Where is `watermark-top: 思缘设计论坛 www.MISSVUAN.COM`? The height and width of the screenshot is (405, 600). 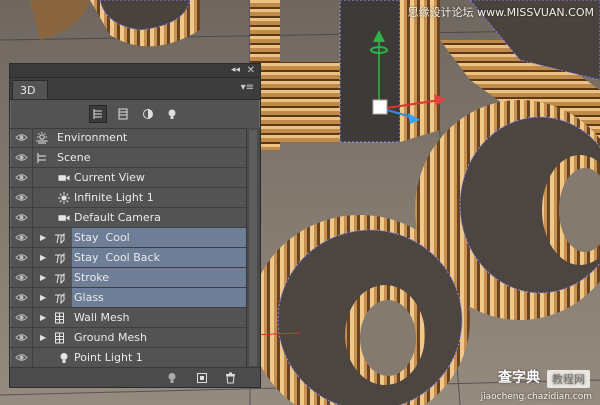
watermark-top: 思缘设计论坛 www.MISSVUAN.COM is located at coordinates (500, 12).